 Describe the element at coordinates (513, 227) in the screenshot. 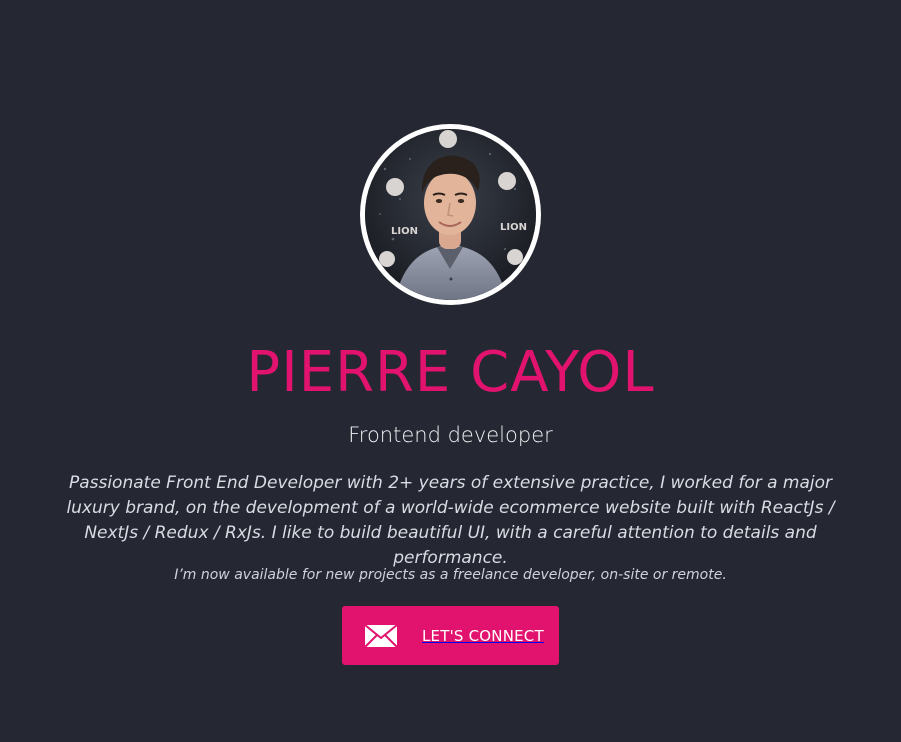

I see `backdrop-text-right: LION` at that location.